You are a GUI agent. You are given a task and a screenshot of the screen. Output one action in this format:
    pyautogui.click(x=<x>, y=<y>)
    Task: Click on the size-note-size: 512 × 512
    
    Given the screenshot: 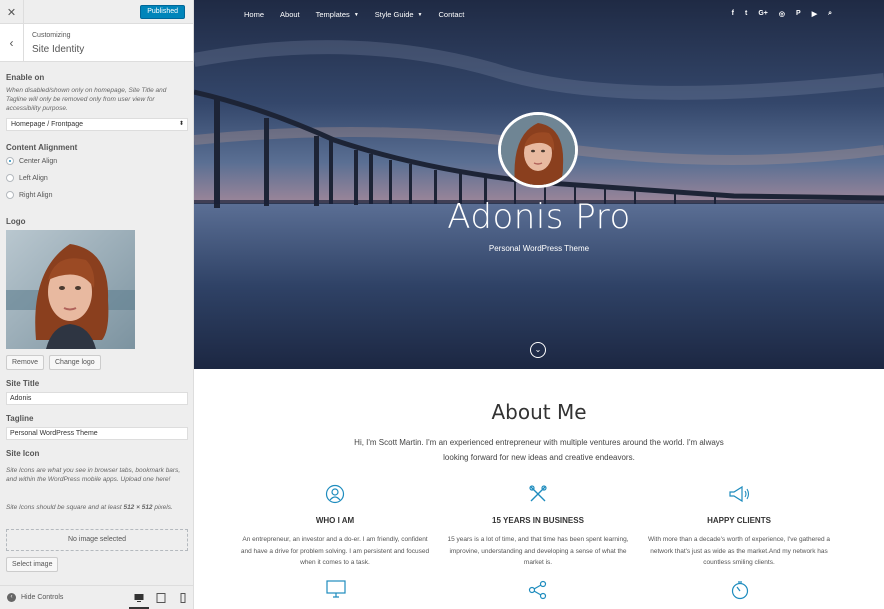 What is the action you would take?
    pyautogui.click(x=138, y=507)
    